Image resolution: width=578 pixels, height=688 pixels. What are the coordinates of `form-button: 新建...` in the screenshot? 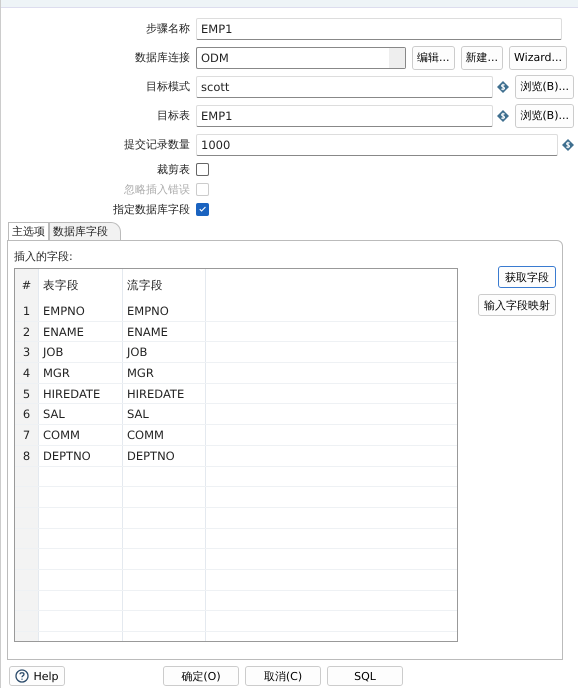 It's located at (481, 58).